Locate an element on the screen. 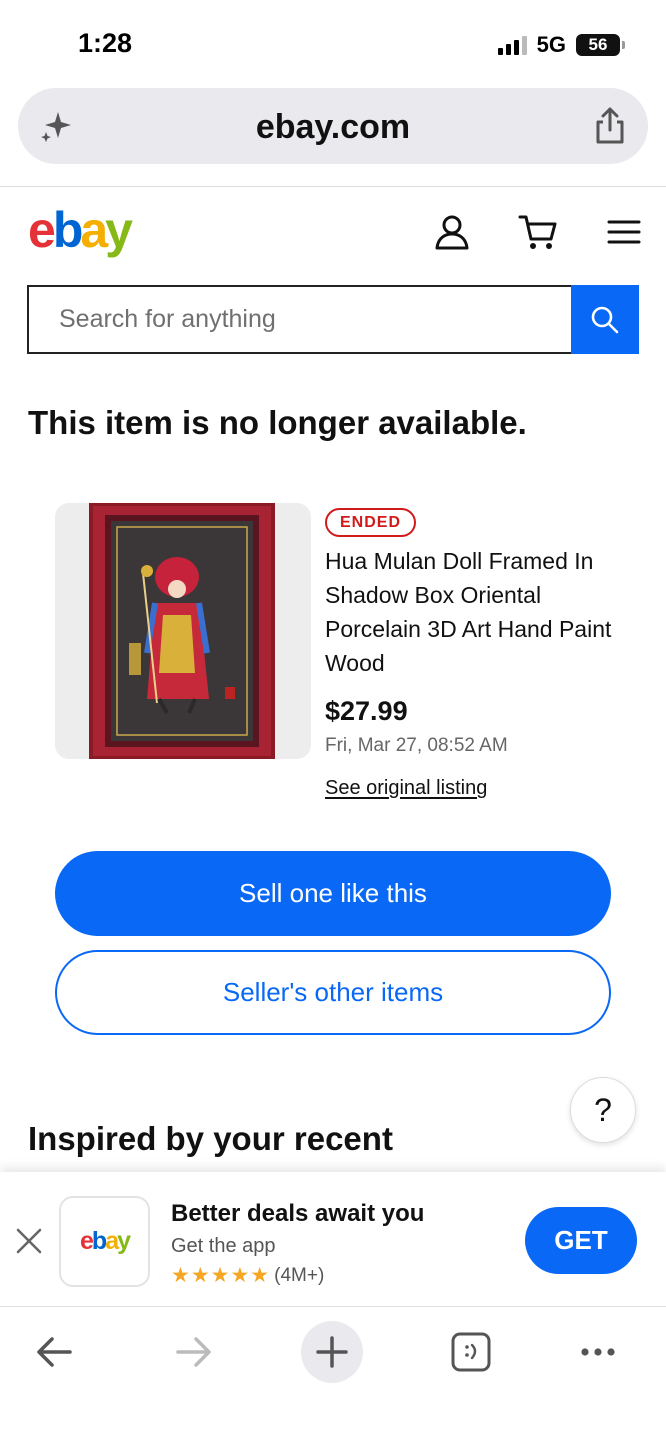 The width and height of the screenshot is (666, 1440). app-rating: ★★★★★ (4M+) is located at coordinates (247, 1275).